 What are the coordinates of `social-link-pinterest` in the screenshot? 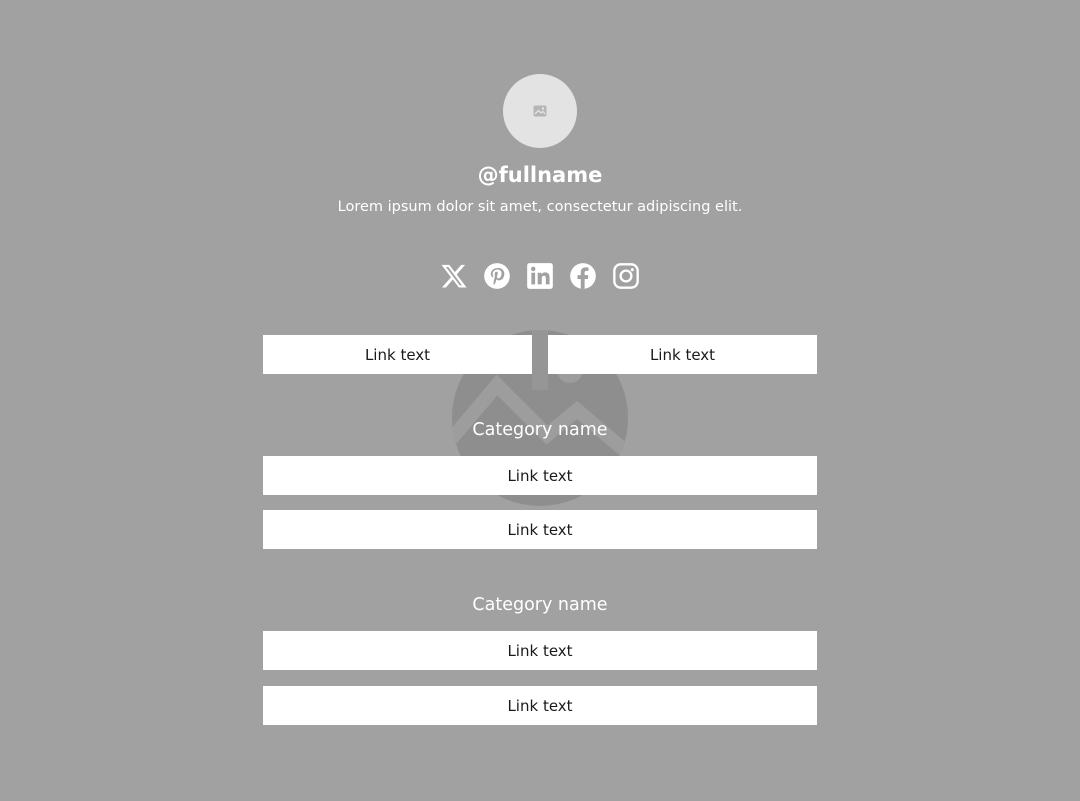 It's located at (497, 276).